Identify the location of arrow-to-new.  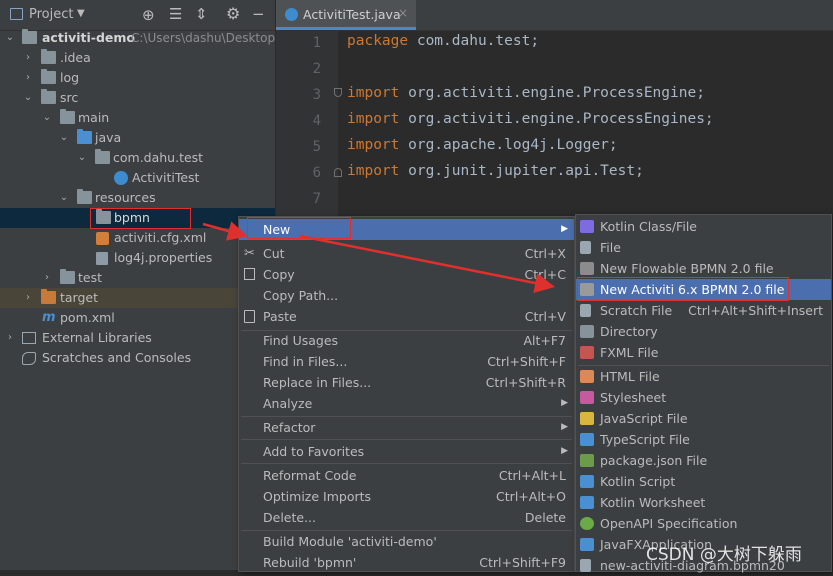
(225, 231).